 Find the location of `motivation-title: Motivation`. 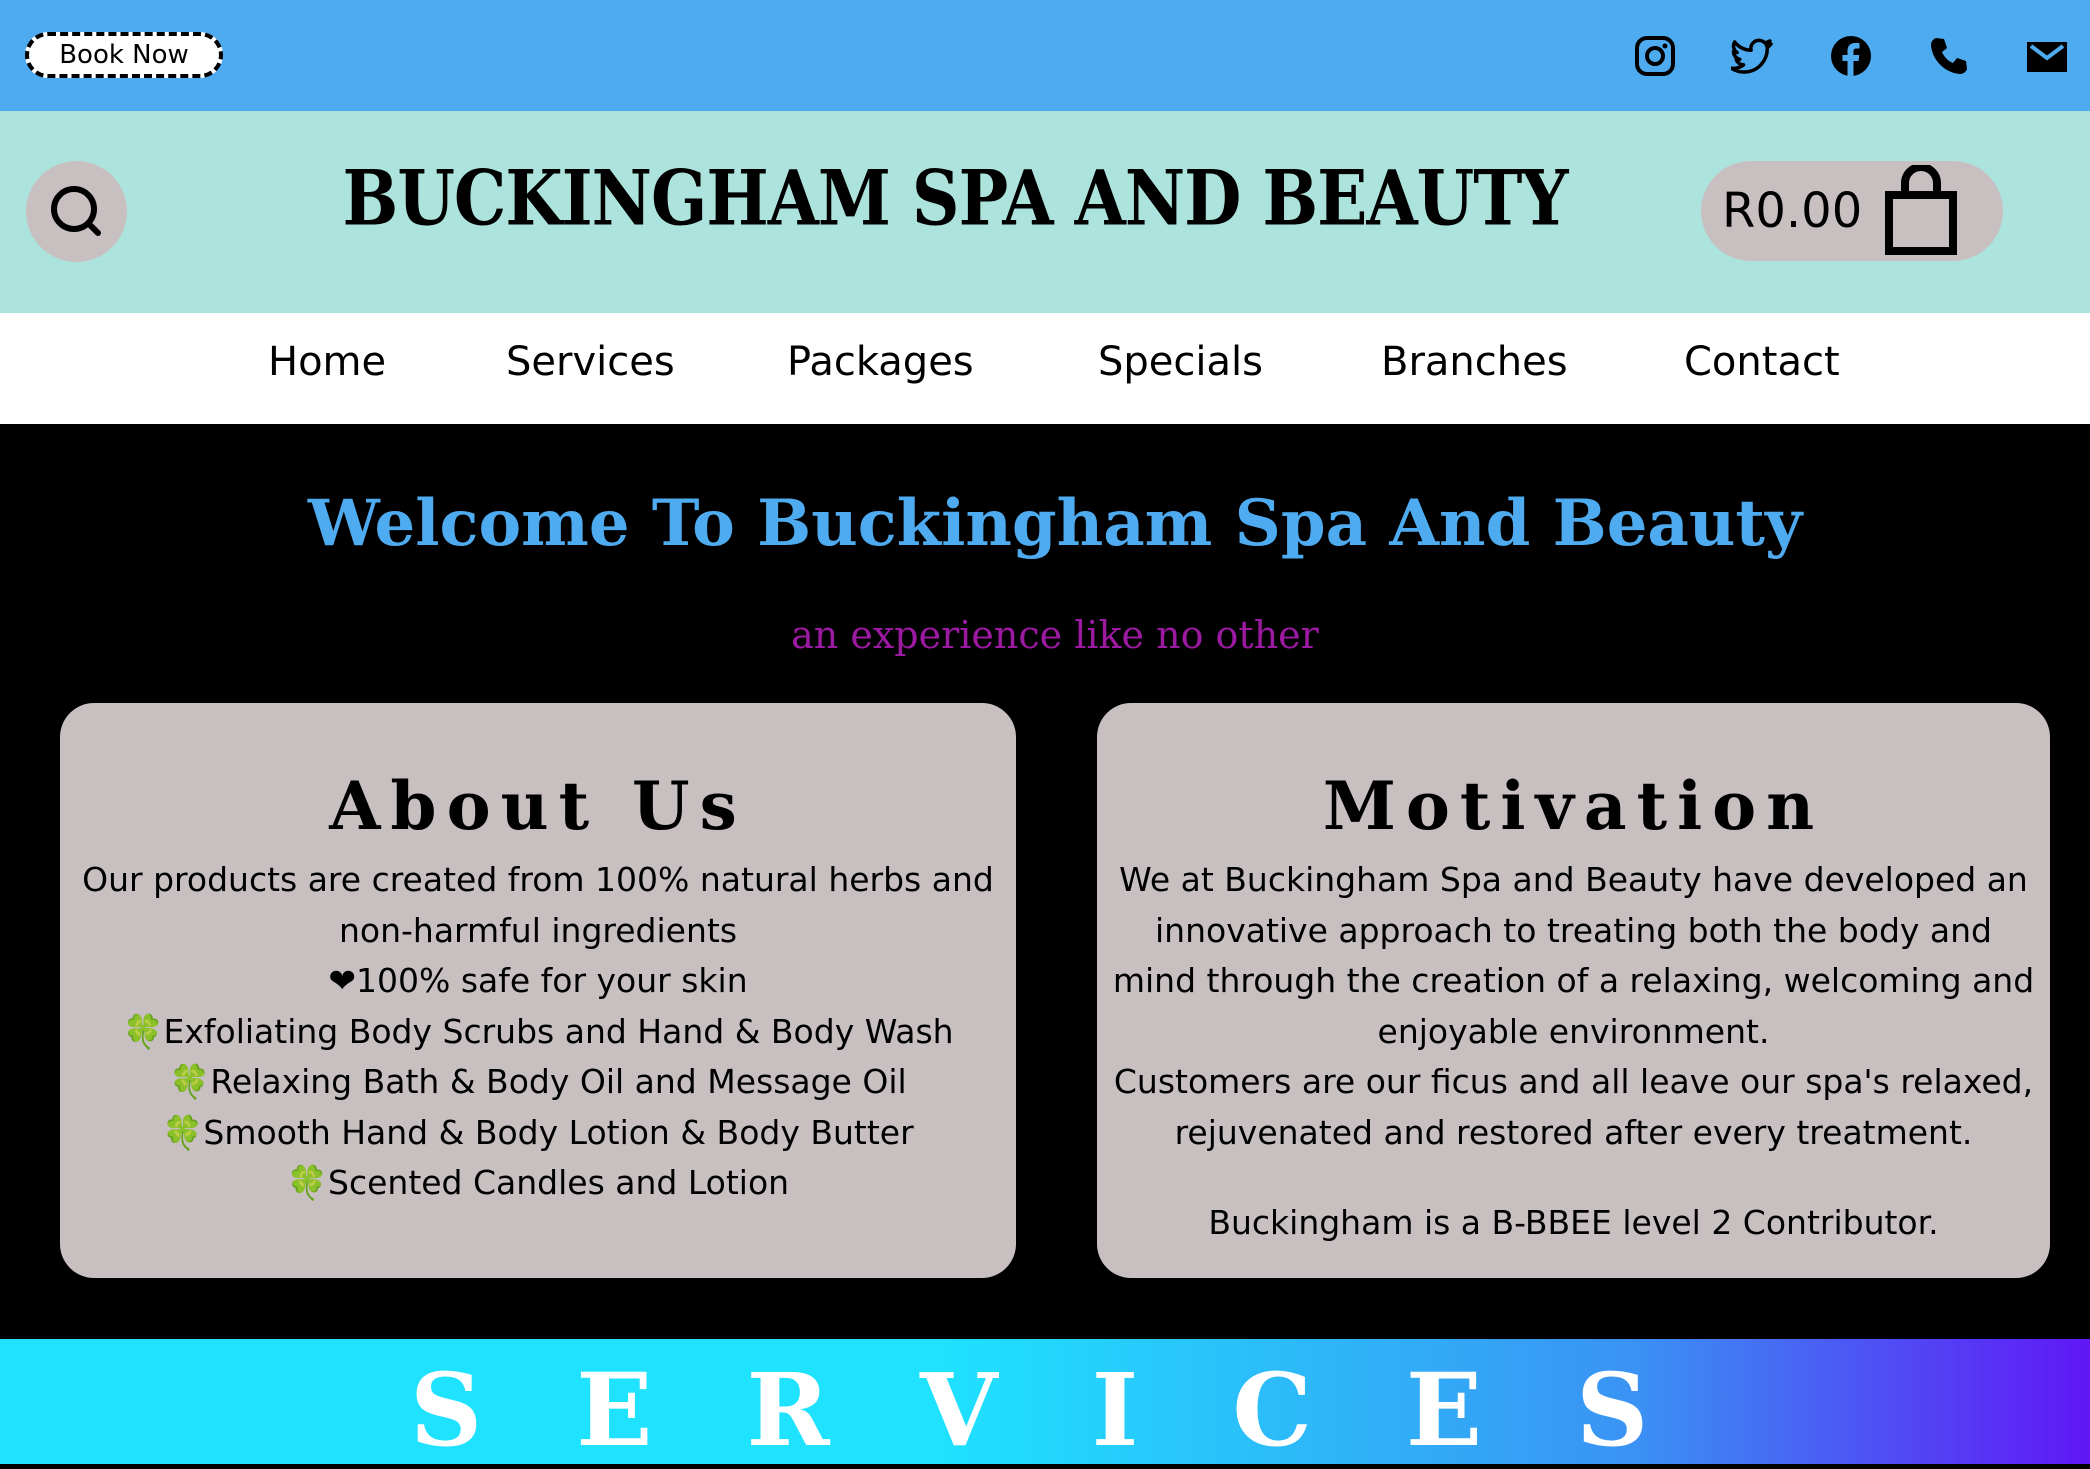

motivation-title: Motivation is located at coordinates (1573, 806).